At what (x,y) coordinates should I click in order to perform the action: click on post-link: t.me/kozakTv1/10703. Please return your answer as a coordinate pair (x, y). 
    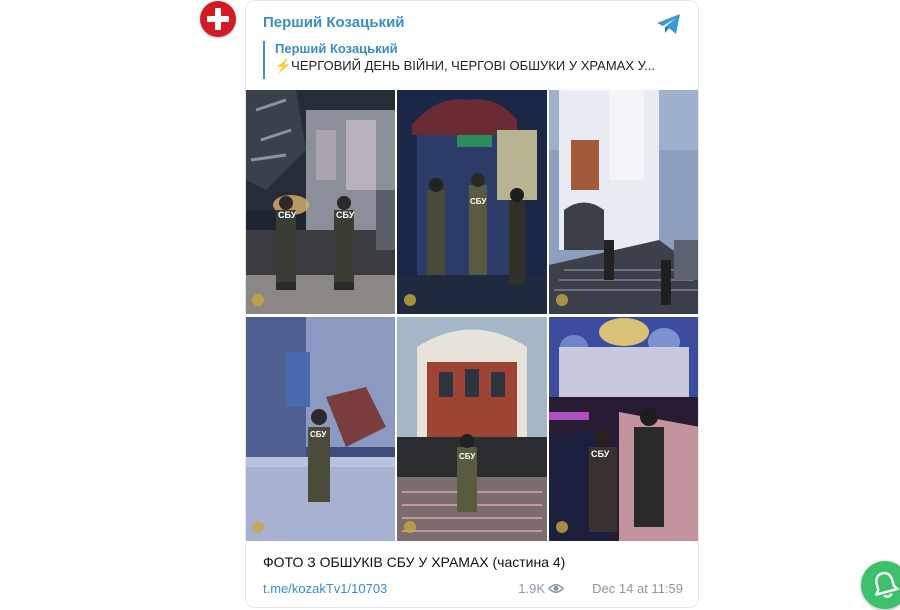
    Looking at the image, I should click on (325, 588).